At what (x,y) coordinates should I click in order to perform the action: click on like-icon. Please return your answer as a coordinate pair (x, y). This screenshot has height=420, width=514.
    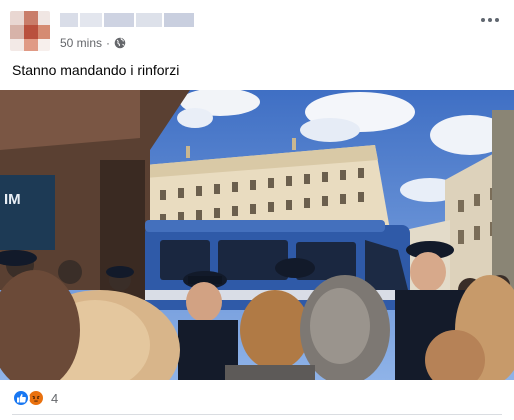
    Looking at the image, I should click on (21, 398).